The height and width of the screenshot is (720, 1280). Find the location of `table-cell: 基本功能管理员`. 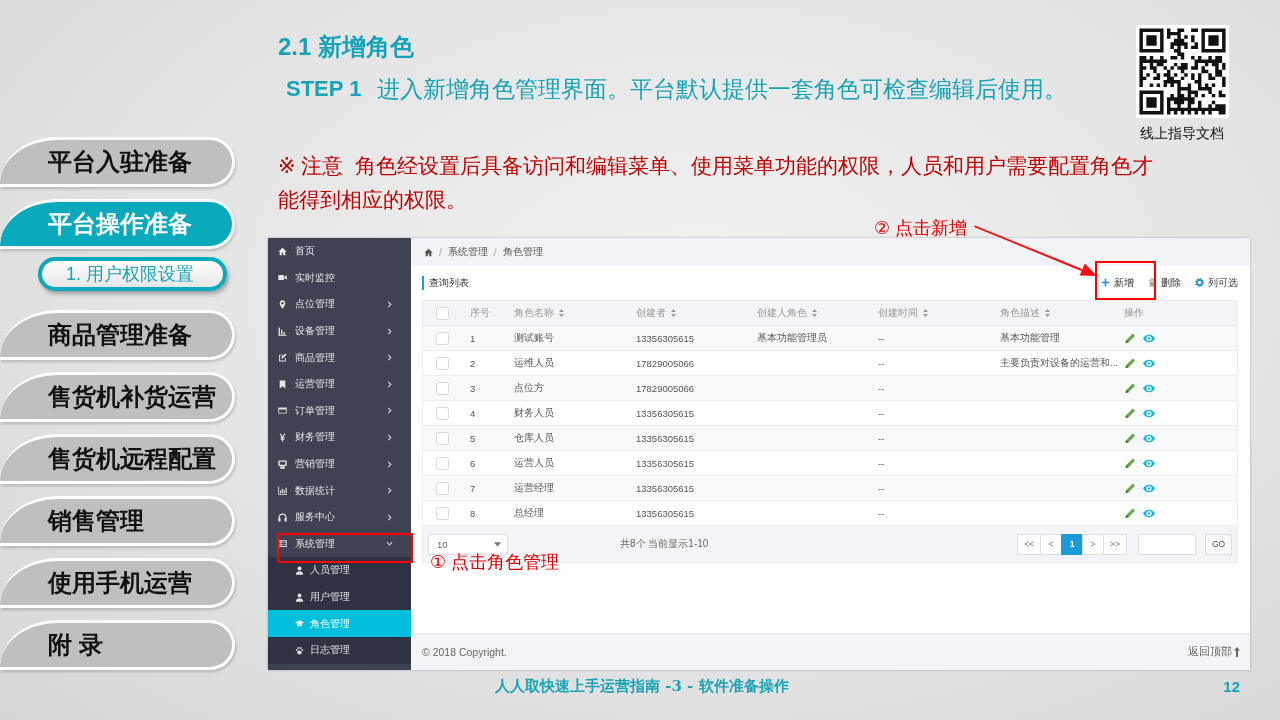

table-cell: 基本功能管理员 is located at coordinates (792, 338).